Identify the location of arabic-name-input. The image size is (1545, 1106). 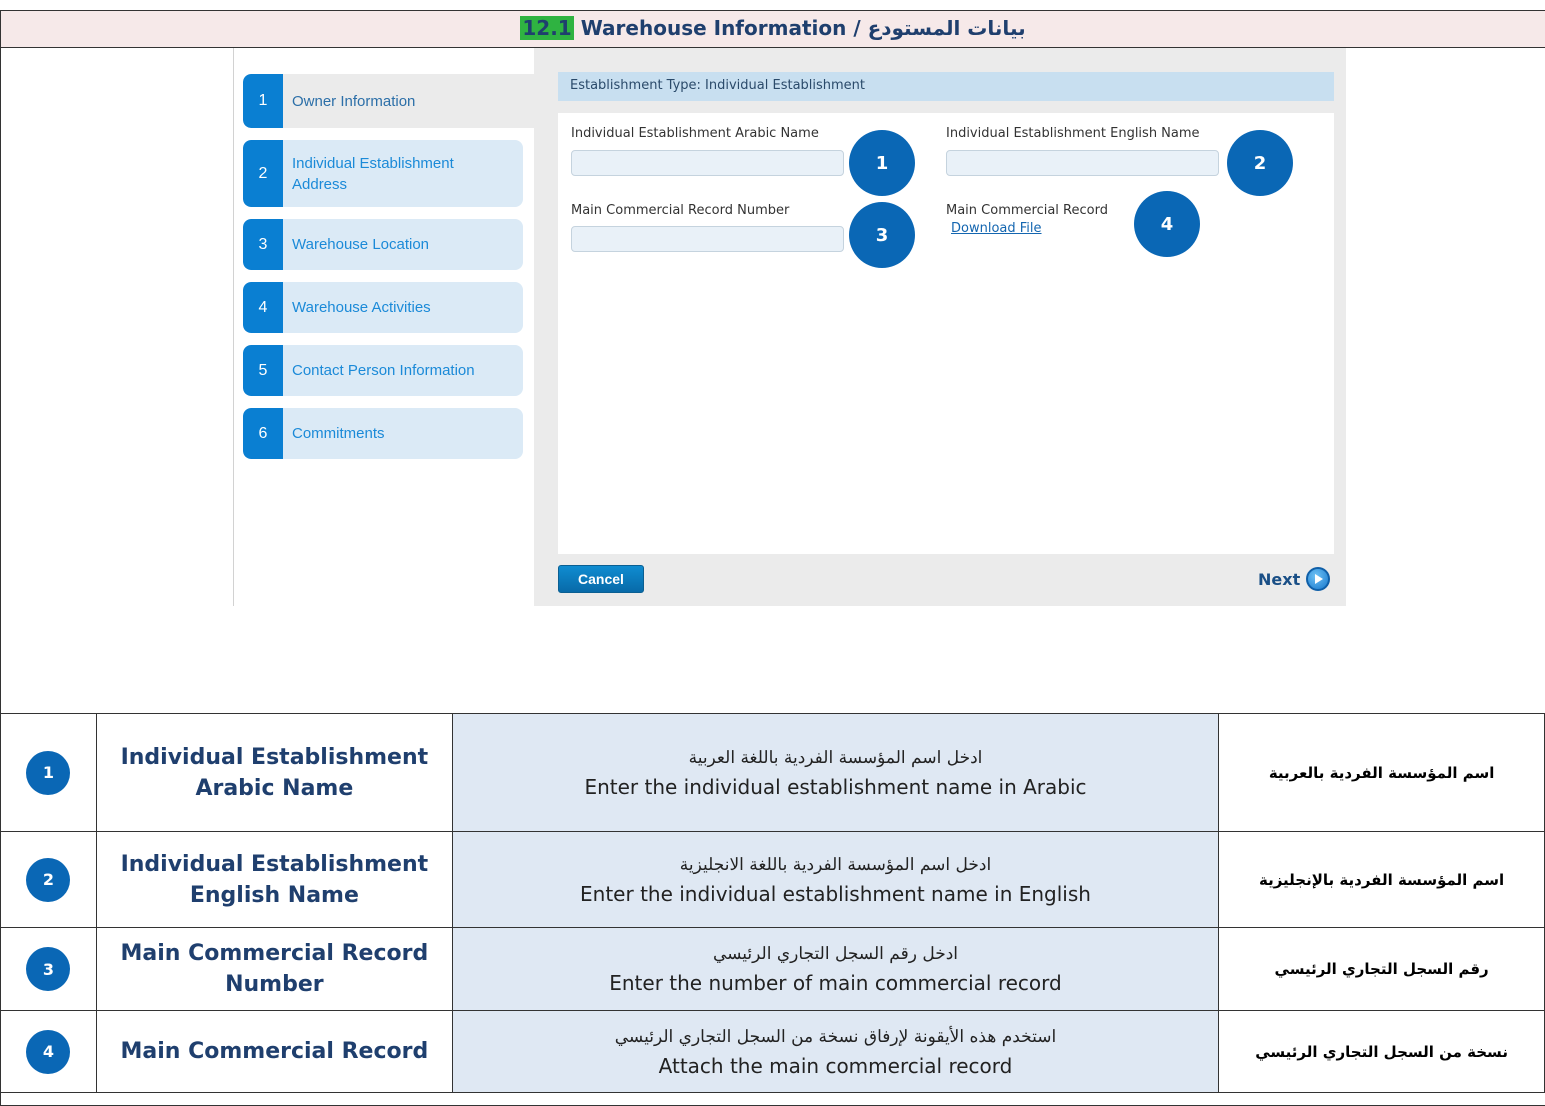
(707, 163).